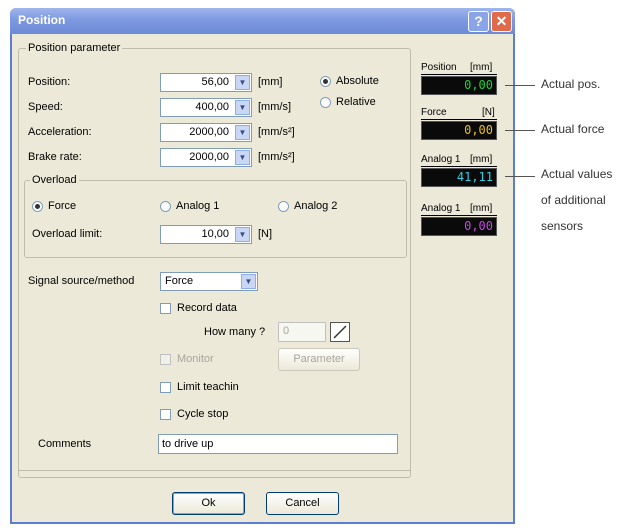  I want to click on limit-teachin-label: Limit teachin, so click(208, 387).